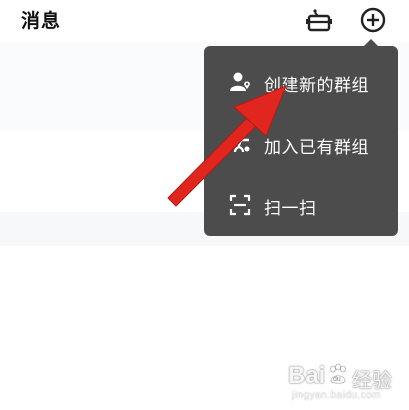 The width and height of the screenshot is (409, 410). I want to click on baidu-watermark: Bai du 经验 jingyan.baidu.com, so click(344, 381).